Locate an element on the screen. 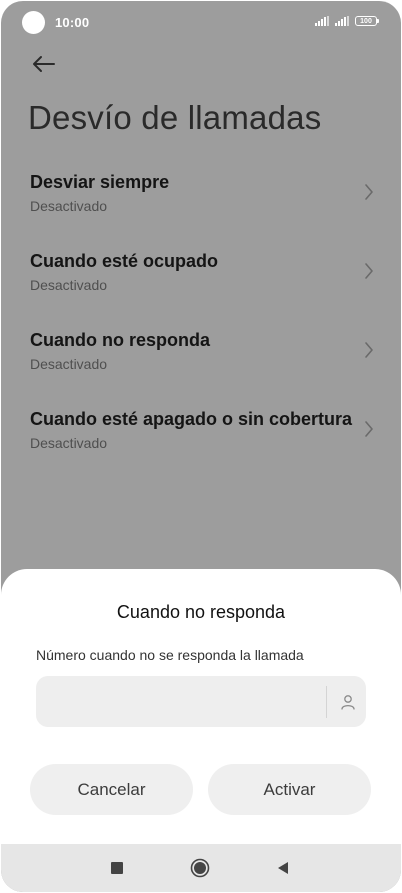 The image size is (402, 893). contact-picker-button is located at coordinates (348, 702).